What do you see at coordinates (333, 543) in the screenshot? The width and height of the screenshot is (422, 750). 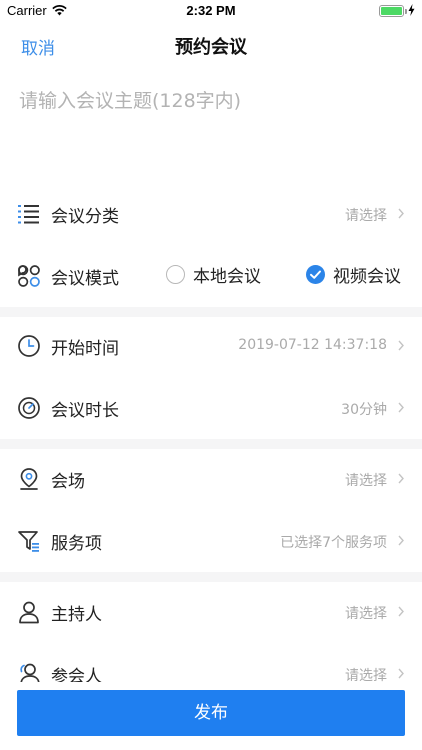 I see `services-value: 已选择7个服务项` at bounding box center [333, 543].